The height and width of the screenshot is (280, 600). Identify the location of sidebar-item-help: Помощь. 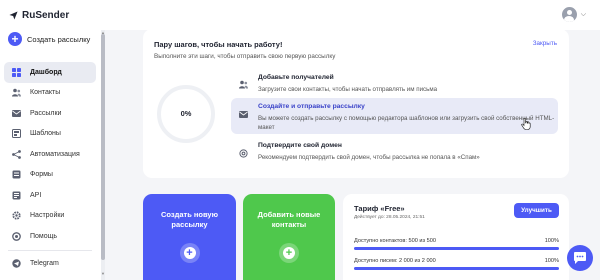
(50, 236).